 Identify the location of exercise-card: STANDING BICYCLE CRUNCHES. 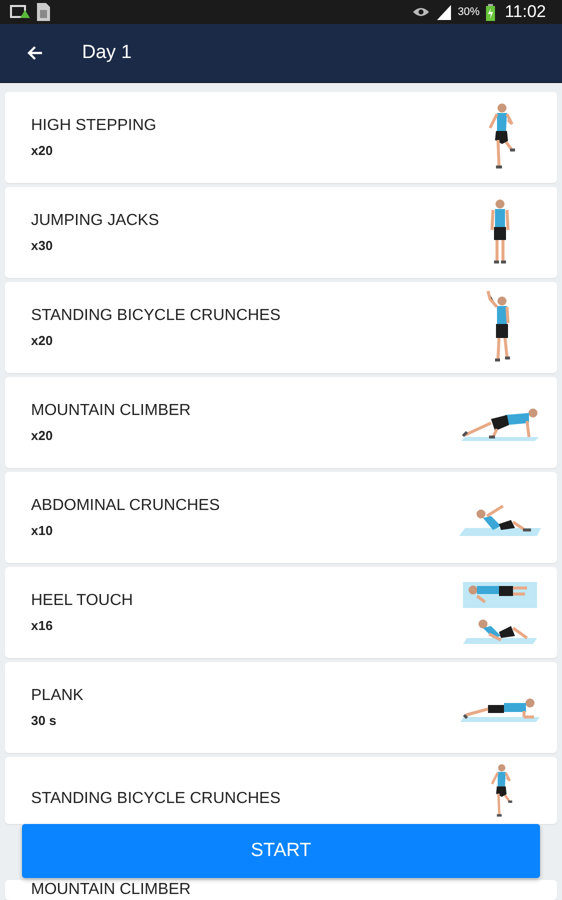
(281, 790).